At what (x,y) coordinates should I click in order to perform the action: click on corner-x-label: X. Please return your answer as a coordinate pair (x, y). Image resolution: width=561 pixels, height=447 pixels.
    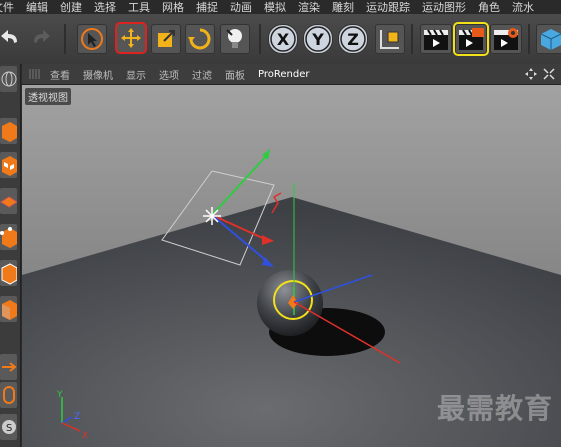
    Looking at the image, I should click on (85, 436).